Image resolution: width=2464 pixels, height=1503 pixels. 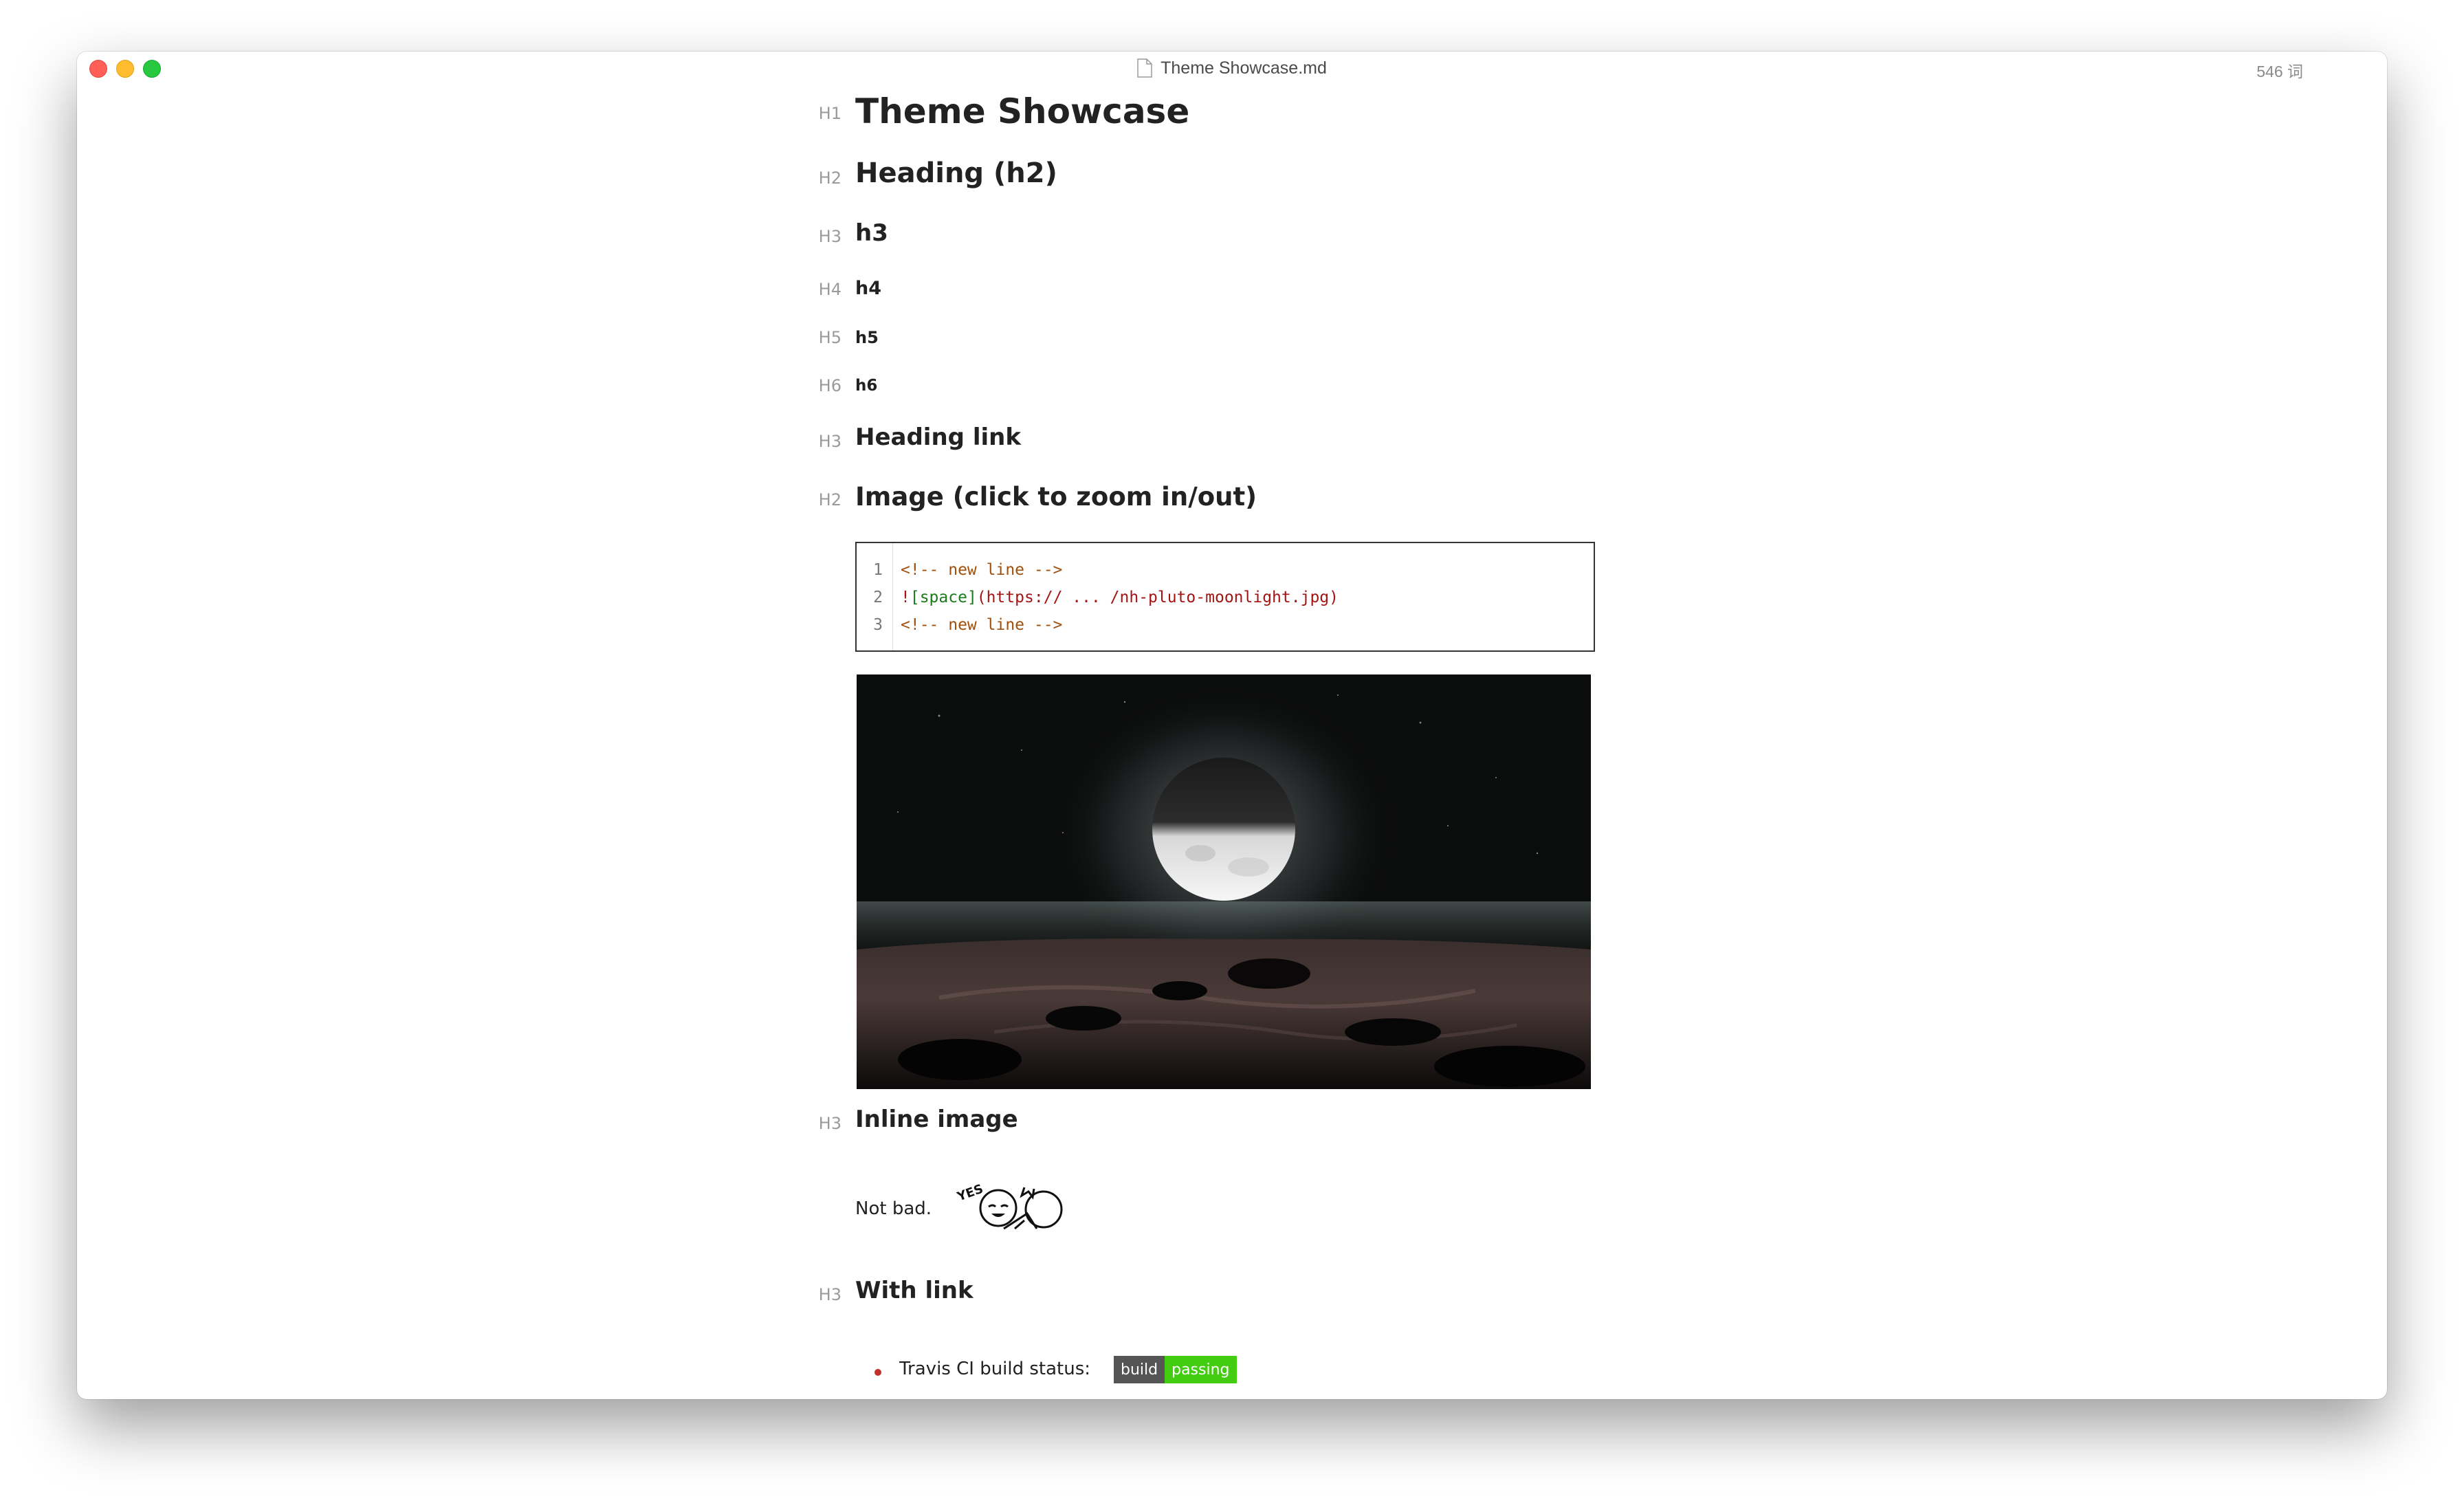 I want to click on heading-h6: h6, so click(x=866, y=386).